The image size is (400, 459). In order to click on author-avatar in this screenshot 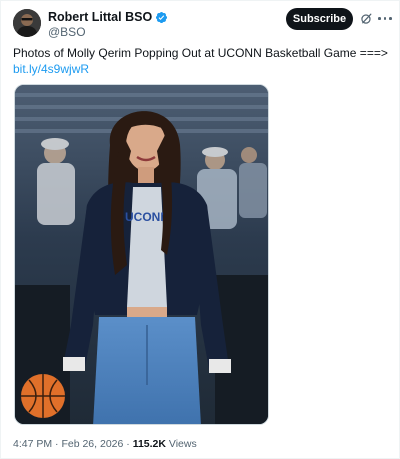, I will do `click(27, 23)`.